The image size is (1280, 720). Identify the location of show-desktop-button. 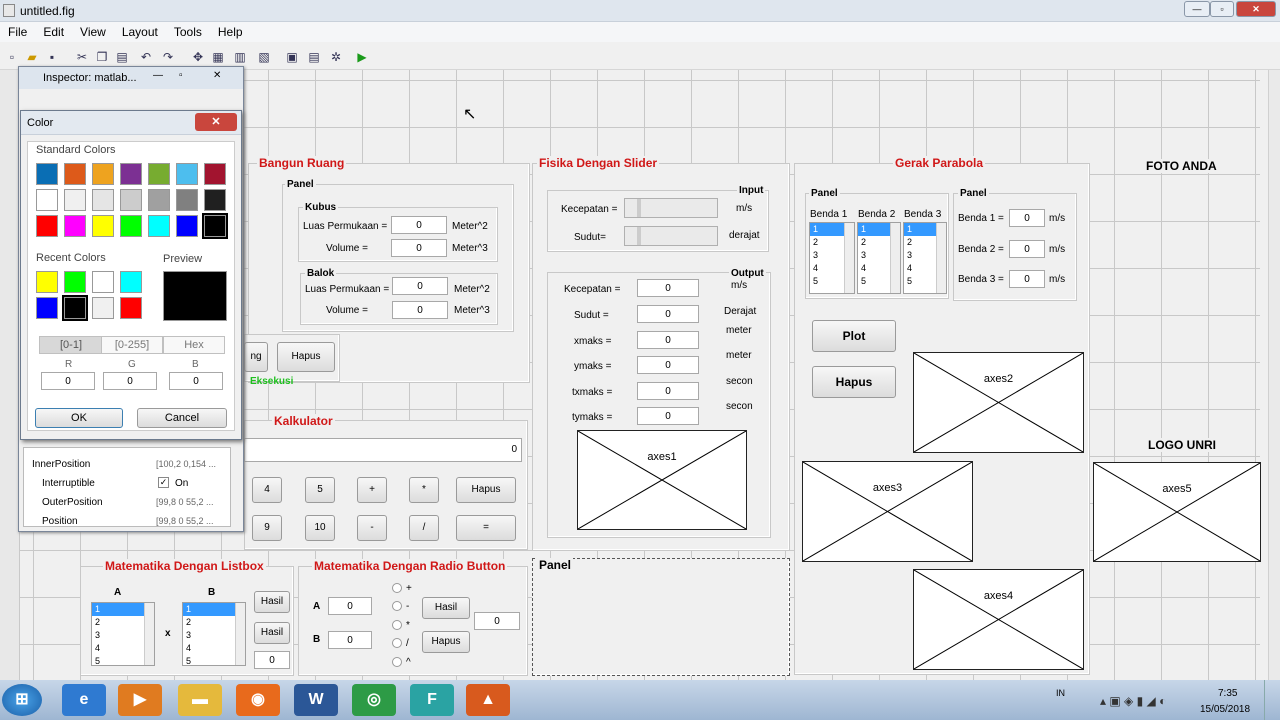
(1272, 700).